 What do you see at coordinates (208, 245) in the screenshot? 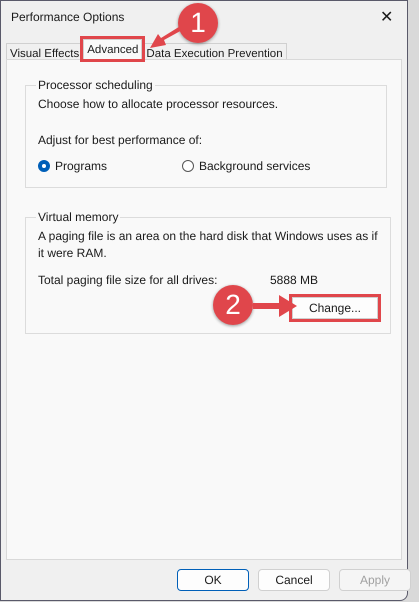
I see `description-text: A paging file is an area on the hard disk that Windows uses as if it were RAM.` at bounding box center [208, 245].